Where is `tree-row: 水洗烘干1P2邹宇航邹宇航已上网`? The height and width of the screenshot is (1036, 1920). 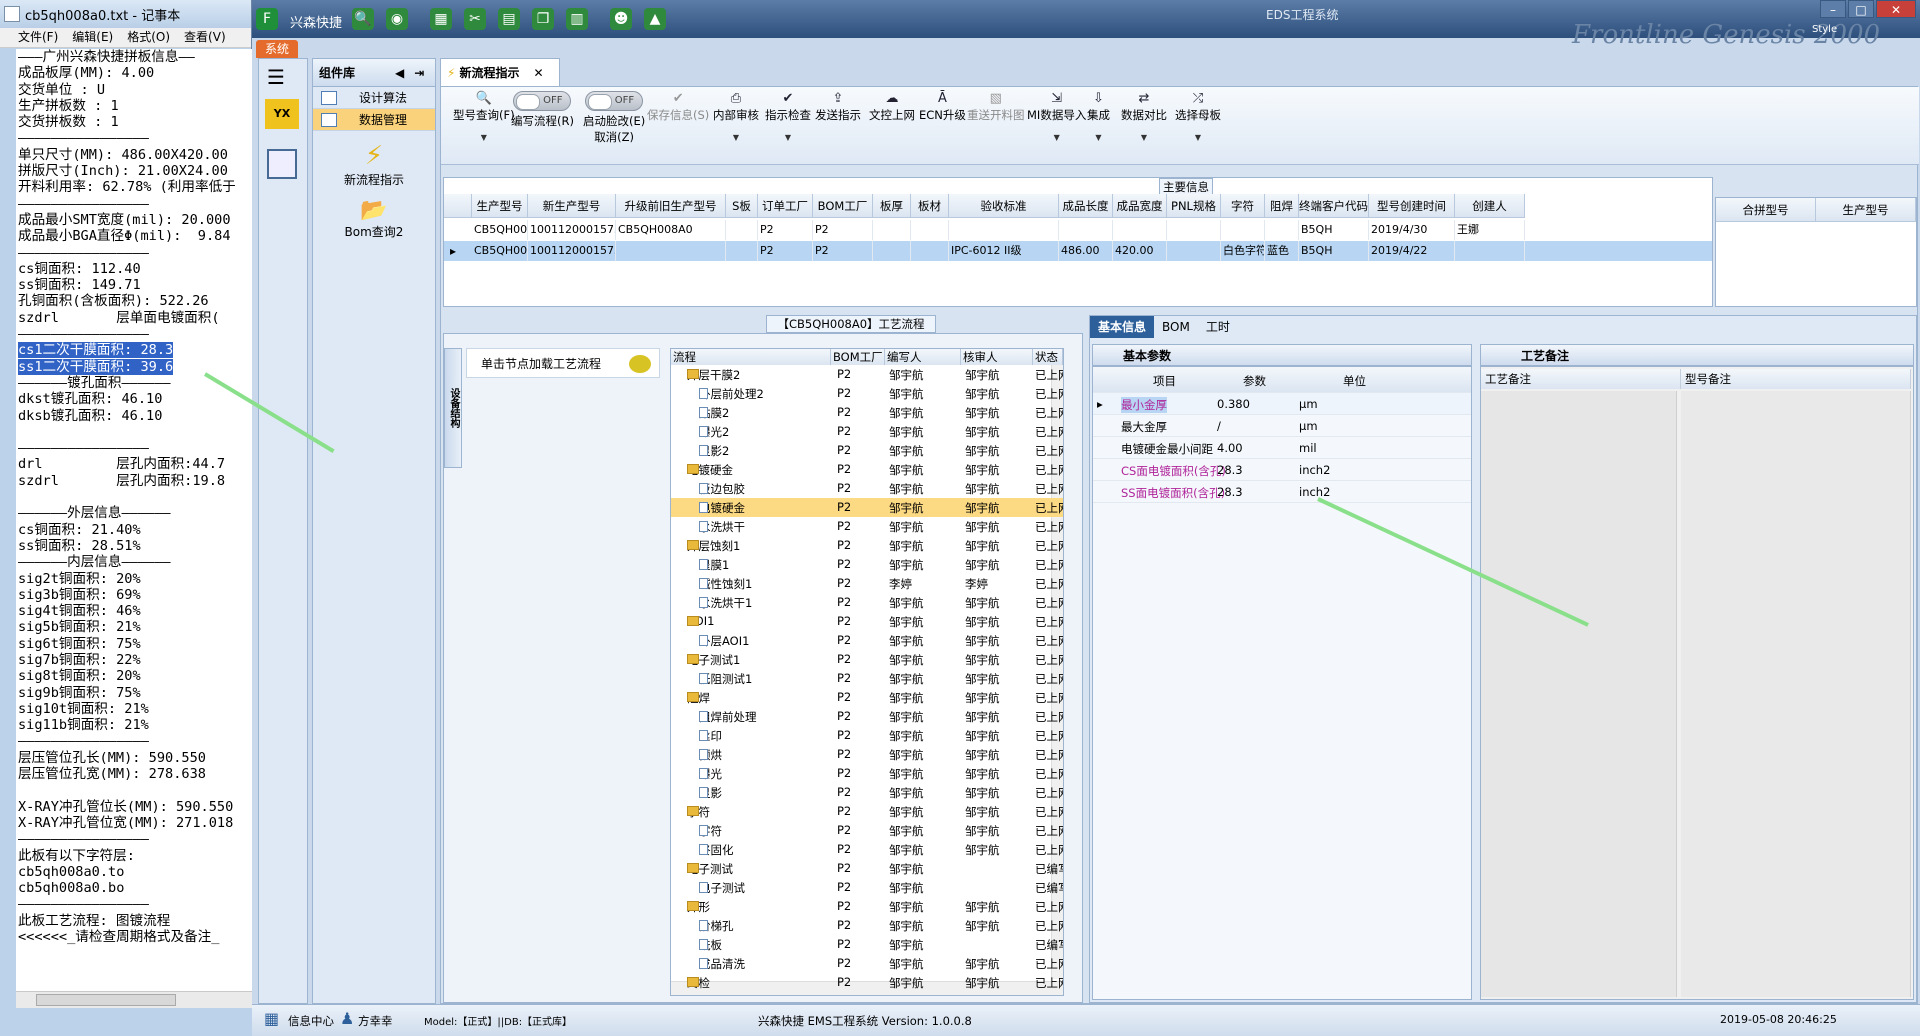
tree-row: 水洗烘干1P2邹宇航邹宇航已上网 is located at coordinates (867, 602).